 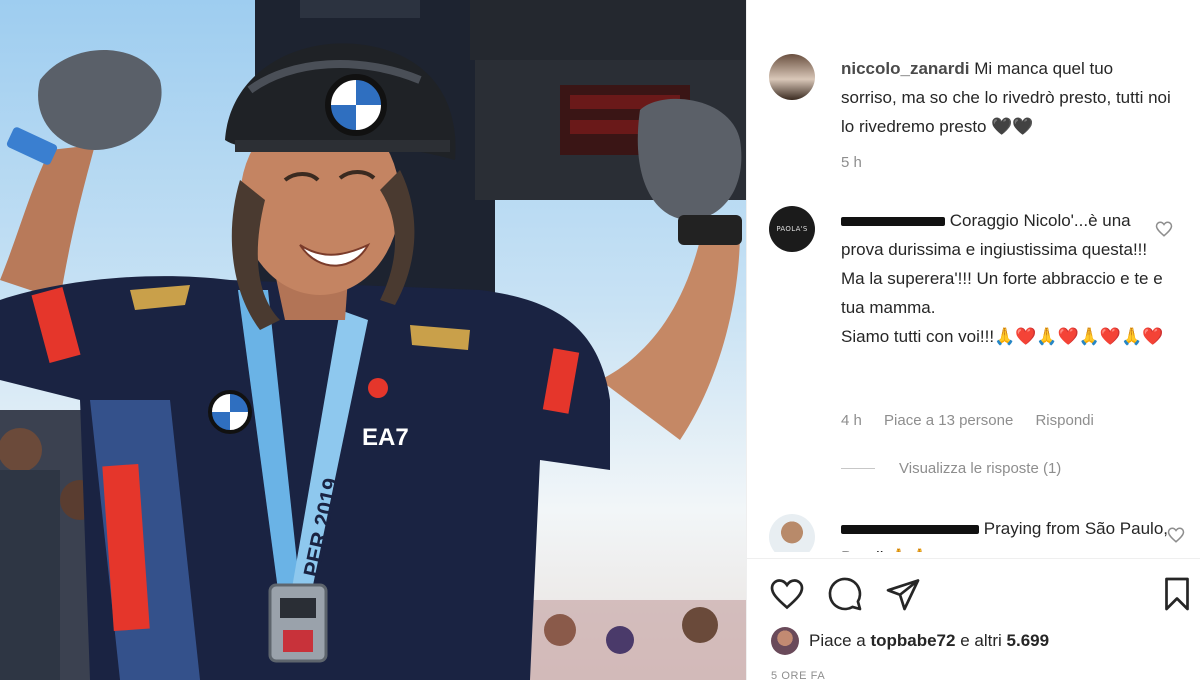 I want to click on comment-text-block: Praying from São Paulo, Brasil 🙏🙏, so click(x=1006, y=533).